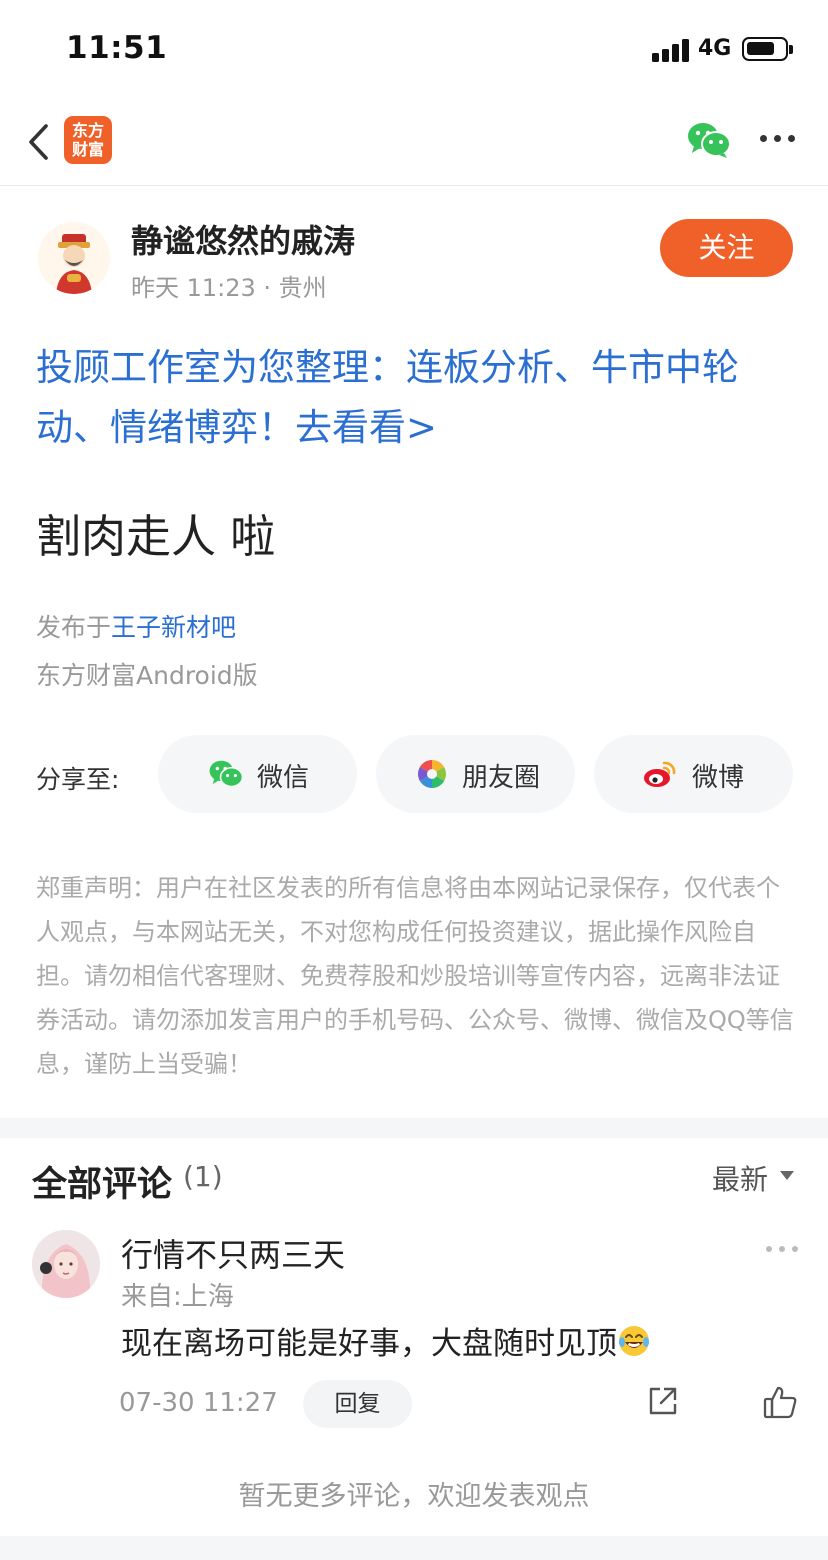 This screenshot has width=828, height=1560. What do you see at coordinates (233, 1253) in the screenshot?
I see `comment-username: 行情不只两三天` at bounding box center [233, 1253].